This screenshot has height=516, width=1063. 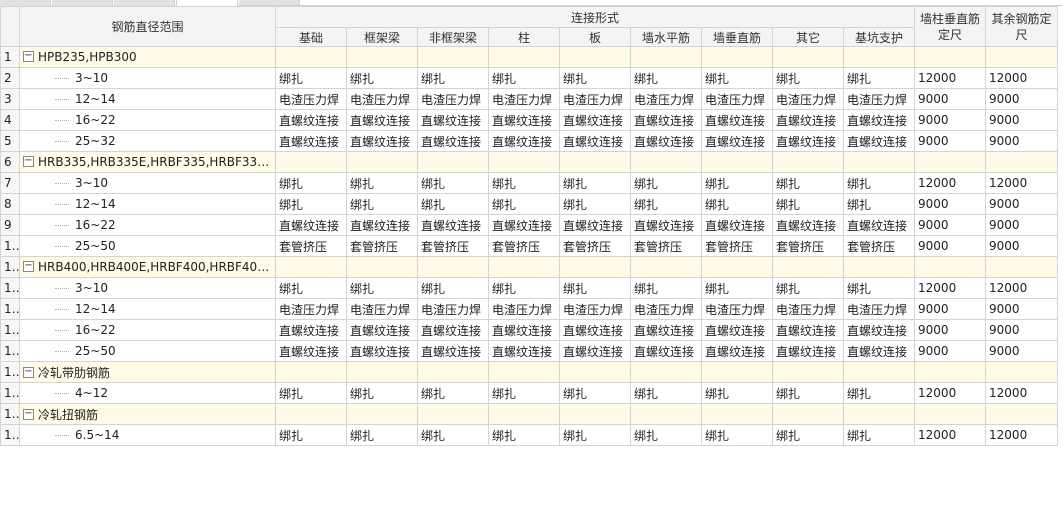 What do you see at coordinates (529, 393) in the screenshot?
I see `table-row: 17 4~12 绑扎 绑扎 绑扎 绑扎 绑扎 绑扎 绑扎 绑扎 绑扎 12000 12000` at bounding box center [529, 393].